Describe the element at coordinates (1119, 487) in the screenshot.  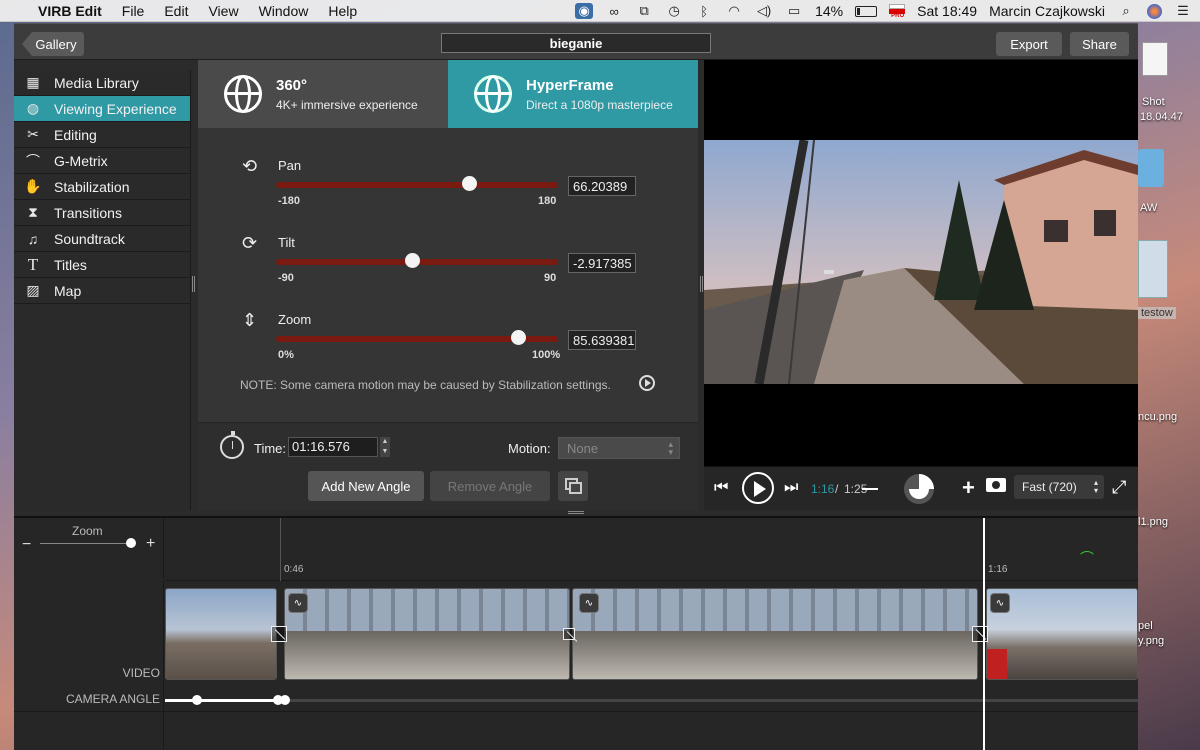
I see `fullscreen-icon: ⤢` at that location.